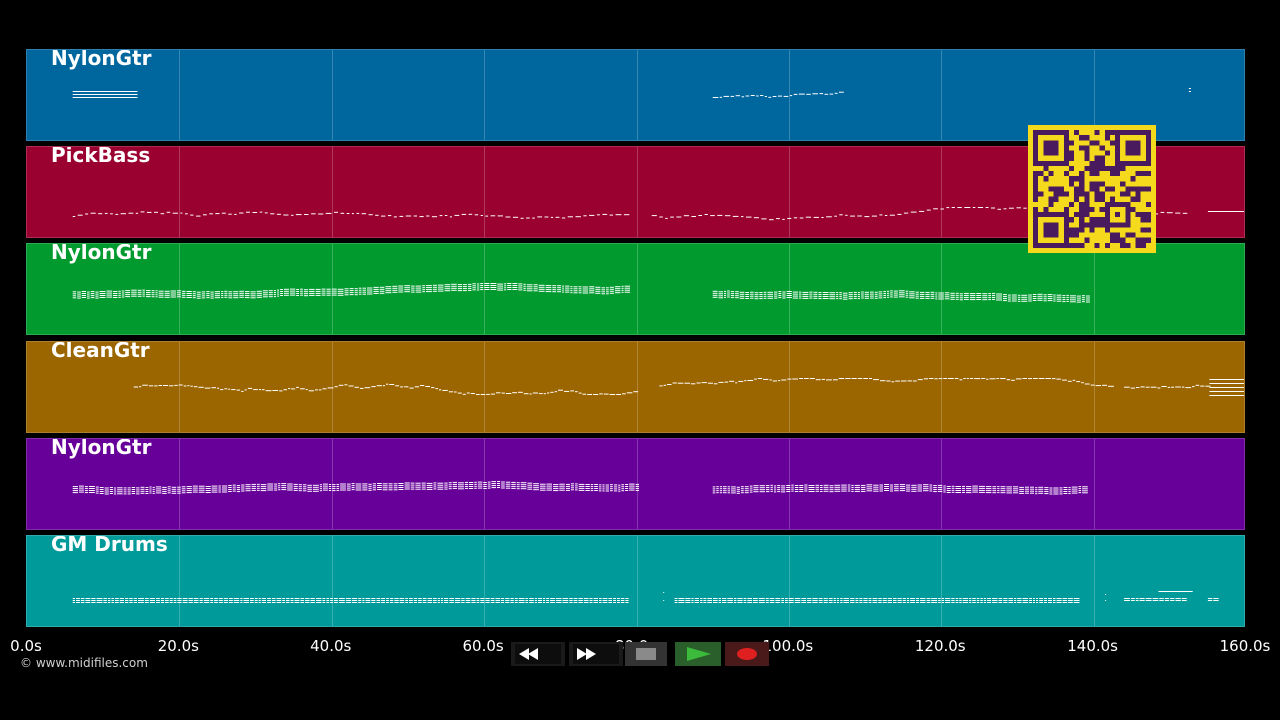 This screenshot has width=1280, height=720. What do you see at coordinates (100, 351) in the screenshot?
I see `track-name: CleanGtr` at bounding box center [100, 351].